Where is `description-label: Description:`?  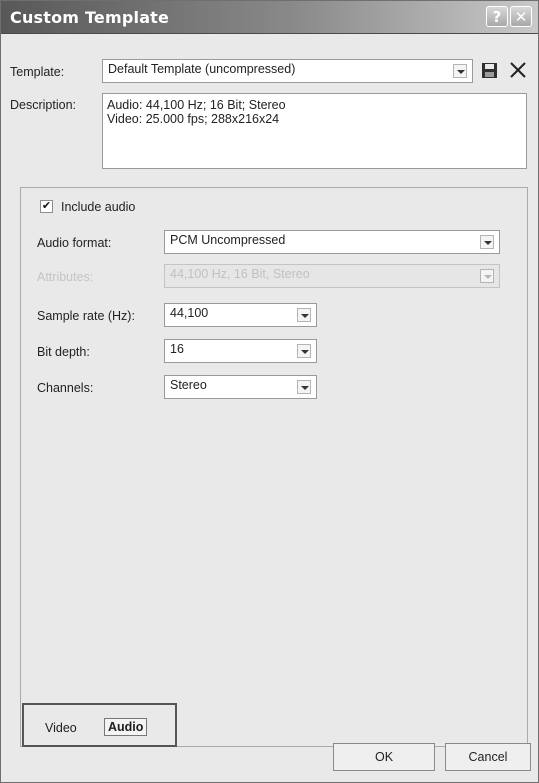
description-label: Description: is located at coordinates (43, 105).